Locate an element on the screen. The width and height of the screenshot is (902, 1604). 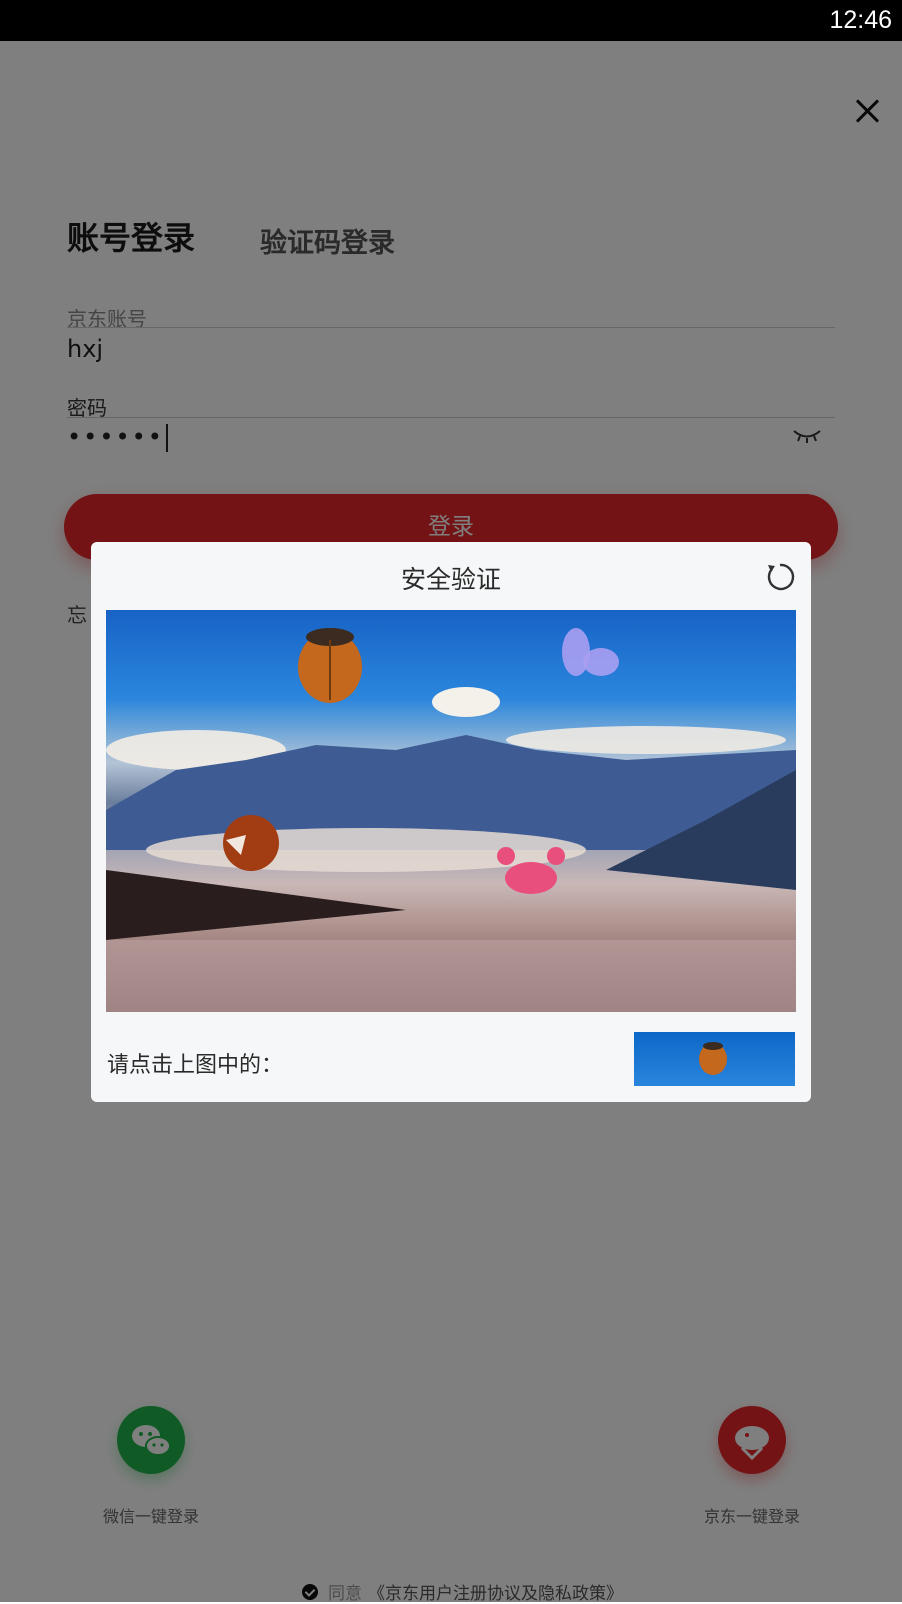
beetle-icon is located at coordinates (713, 1058).